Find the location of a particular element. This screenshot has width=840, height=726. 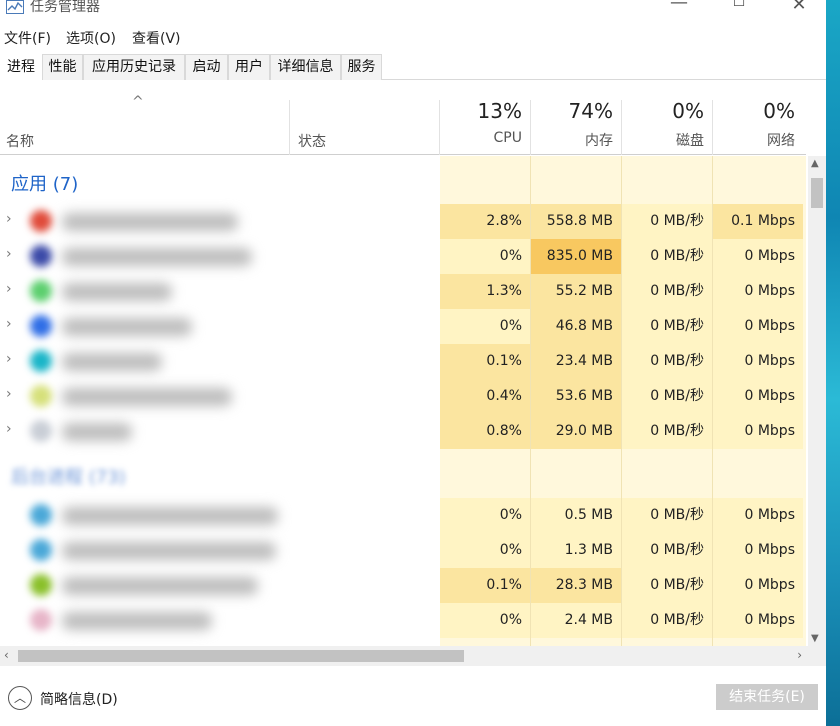

tab-users: 用户 is located at coordinates (249, 67).